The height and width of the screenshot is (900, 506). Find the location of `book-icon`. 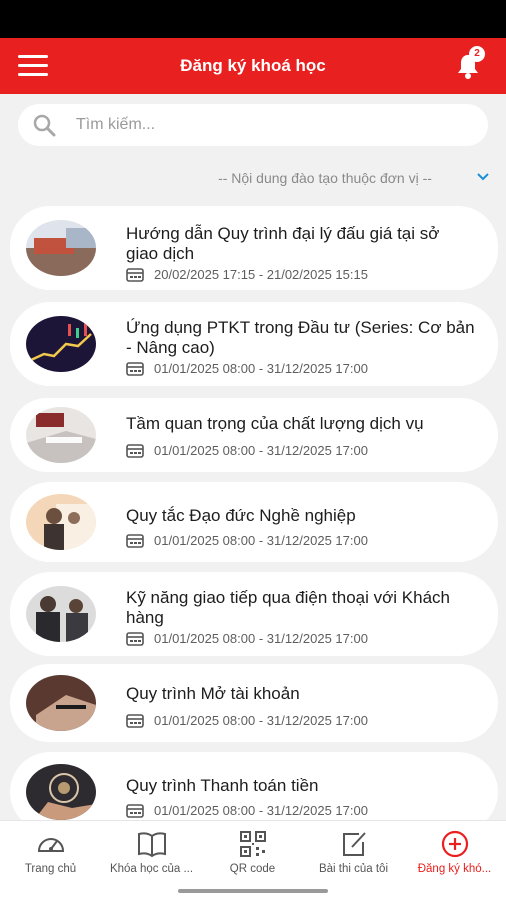

book-icon is located at coordinates (152, 845).